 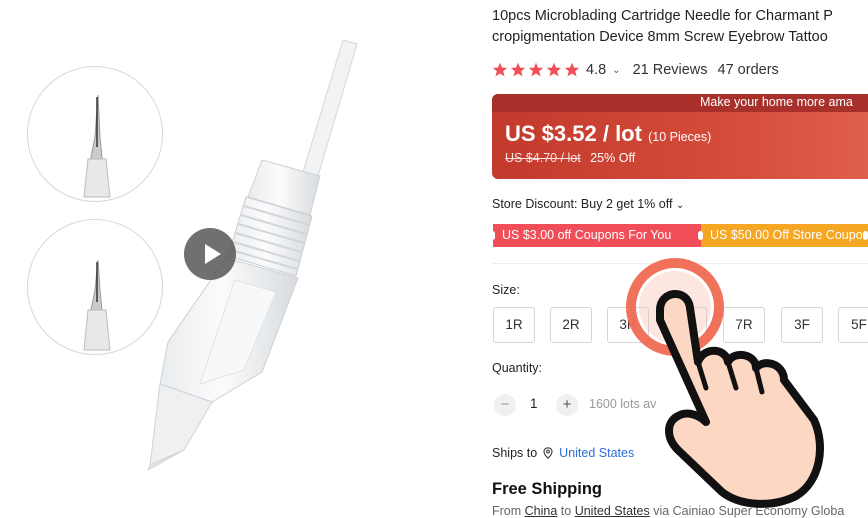 What do you see at coordinates (534, 403) in the screenshot?
I see `quantity-value: 1` at bounding box center [534, 403].